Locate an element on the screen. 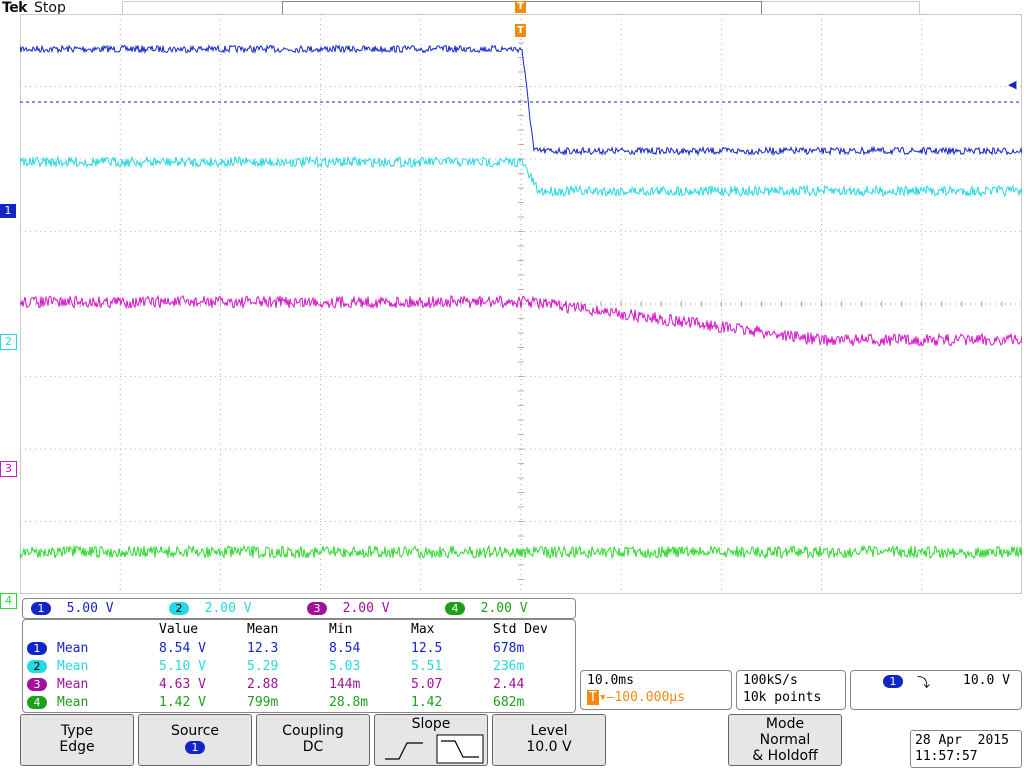 The image size is (1024, 768). trigger-position-marker: T is located at coordinates (520, 7).